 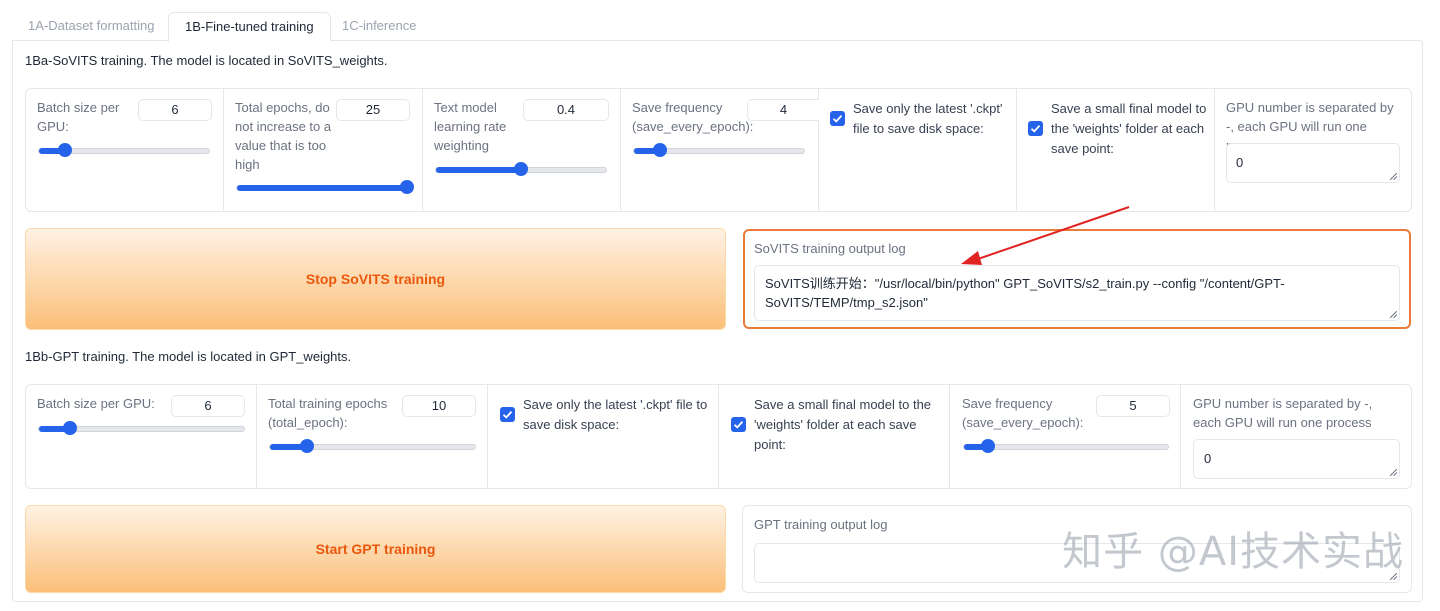 What do you see at coordinates (208, 406) in the screenshot?
I see `gpt-batch-size-input: 6` at bounding box center [208, 406].